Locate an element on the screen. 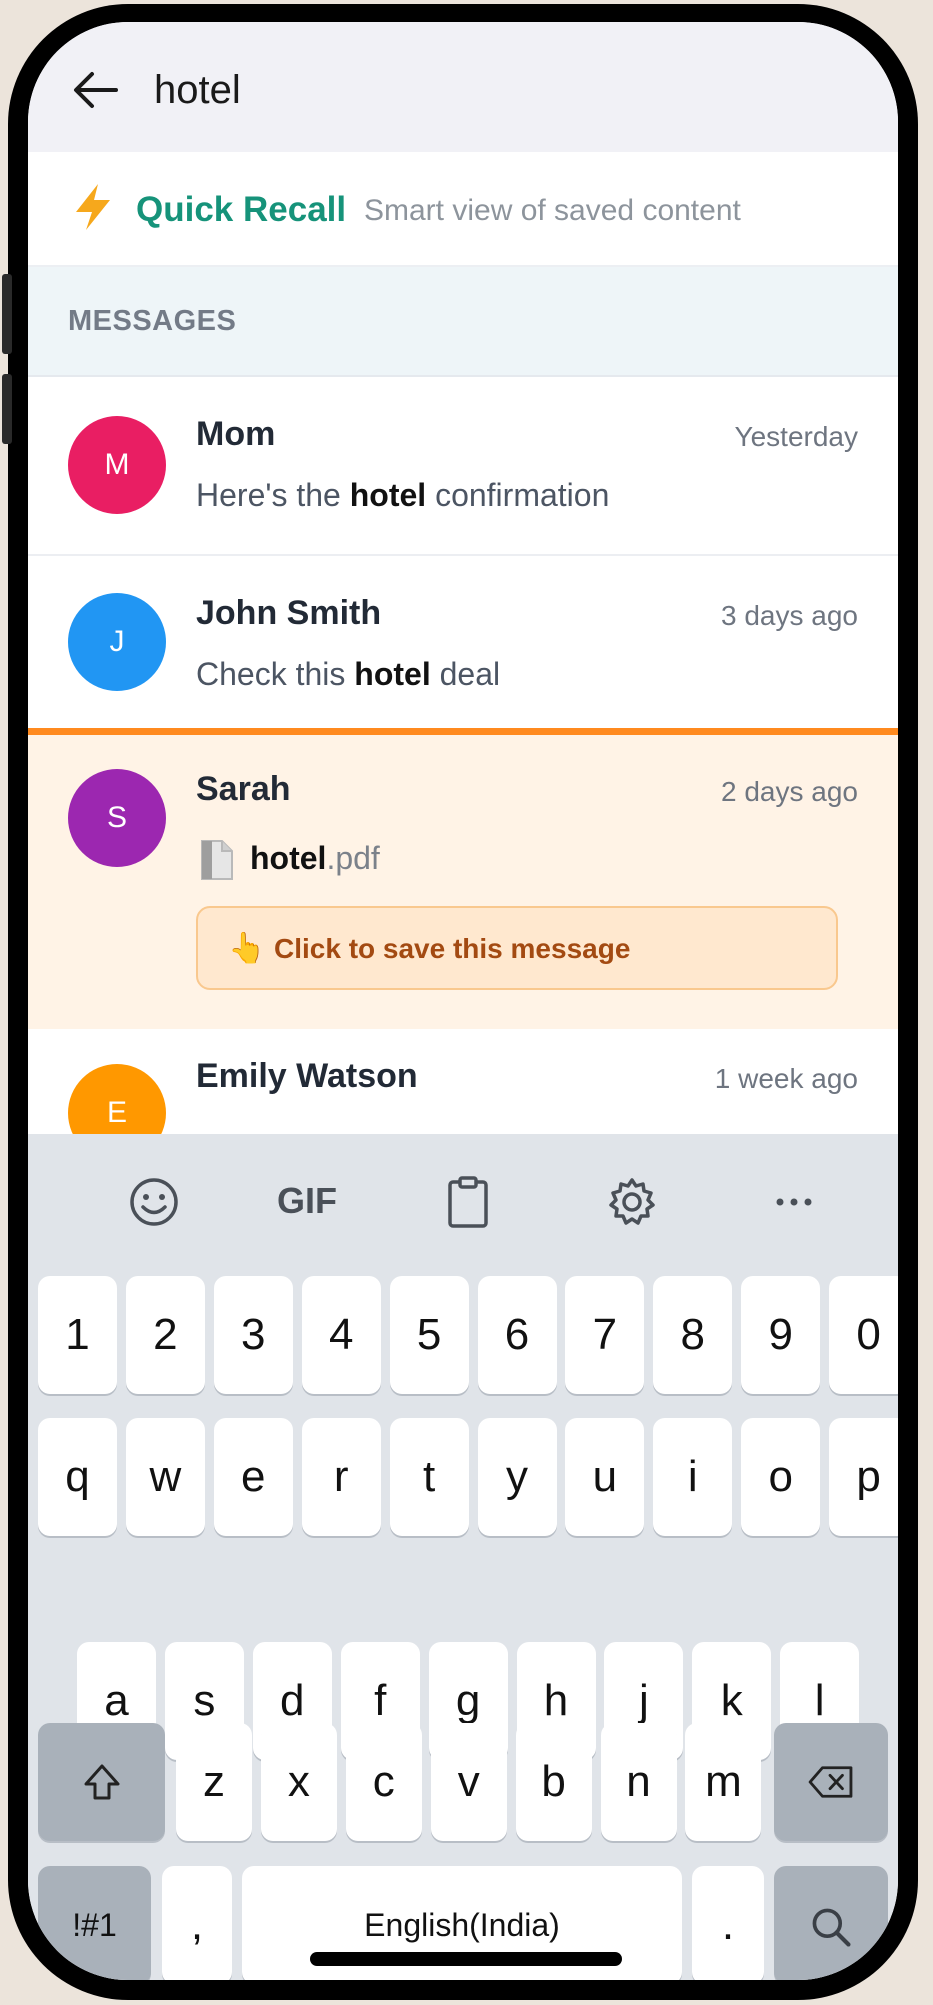 This screenshot has width=933, height=2005. key-num-9: 9 is located at coordinates (781, 1335).